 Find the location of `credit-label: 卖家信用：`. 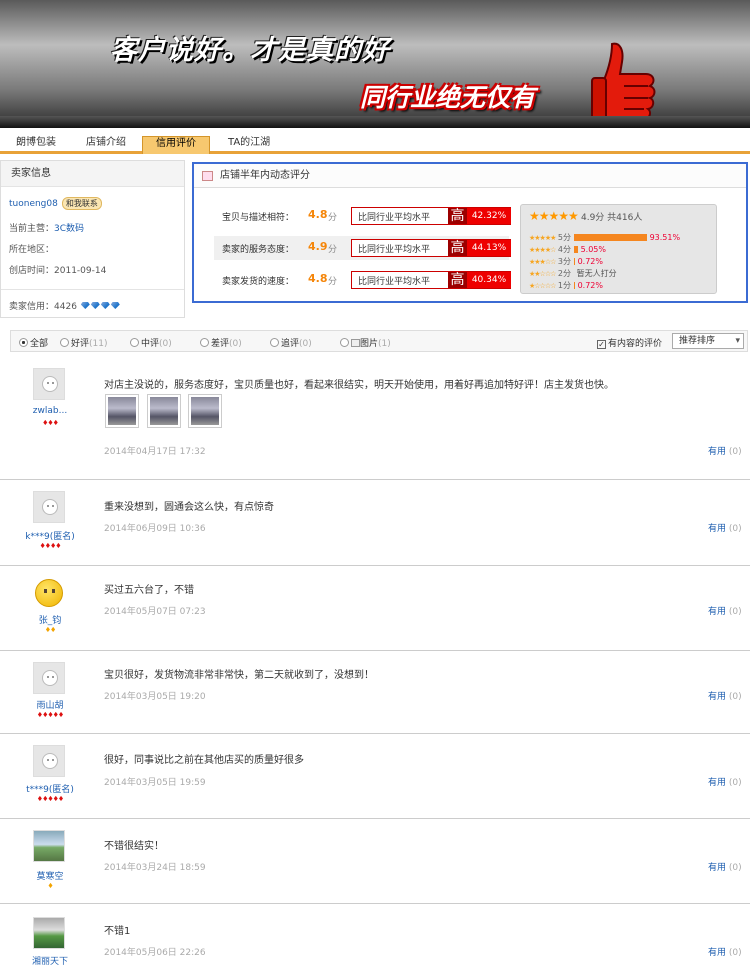

credit-label: 卖家信用： is located at coordinates (32, 307).